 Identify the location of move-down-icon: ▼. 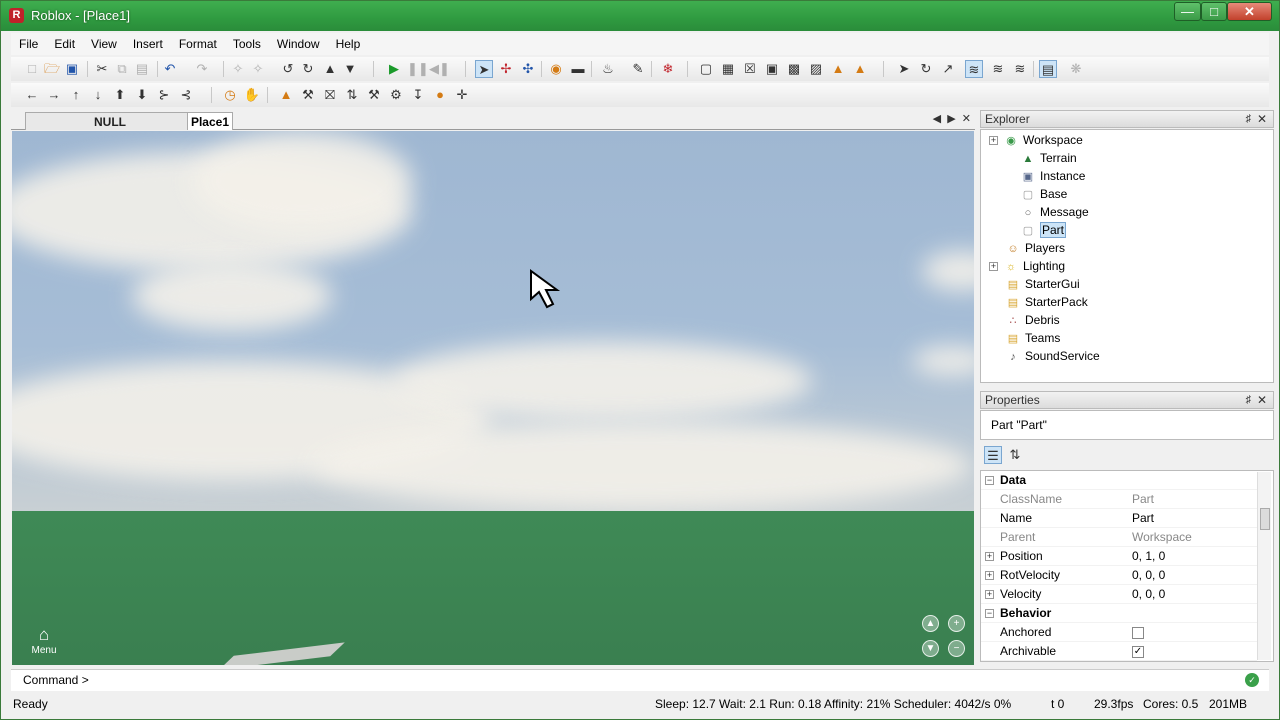
(350, 69).